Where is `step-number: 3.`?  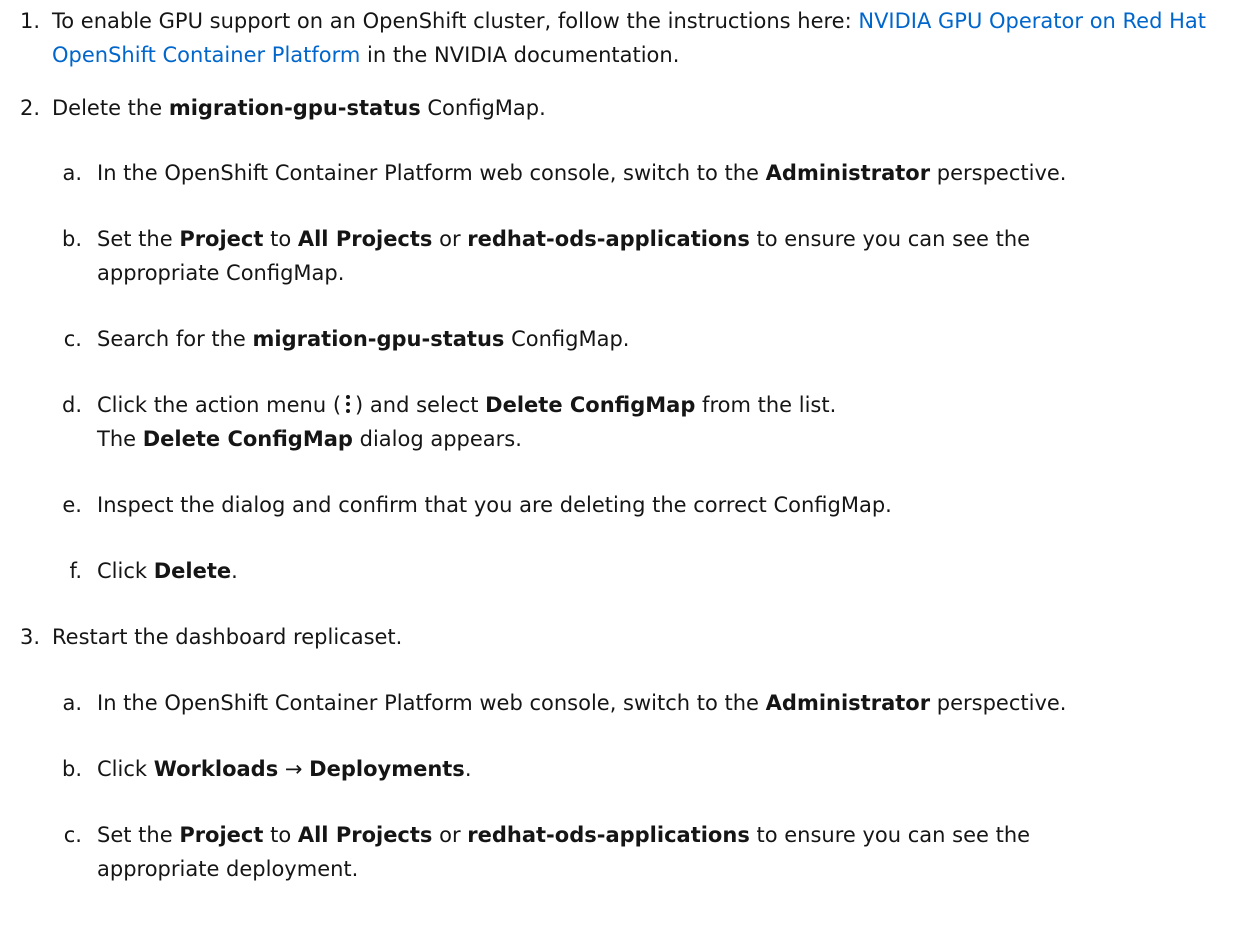 step-number: 3. is located at coordinates (29, 637).